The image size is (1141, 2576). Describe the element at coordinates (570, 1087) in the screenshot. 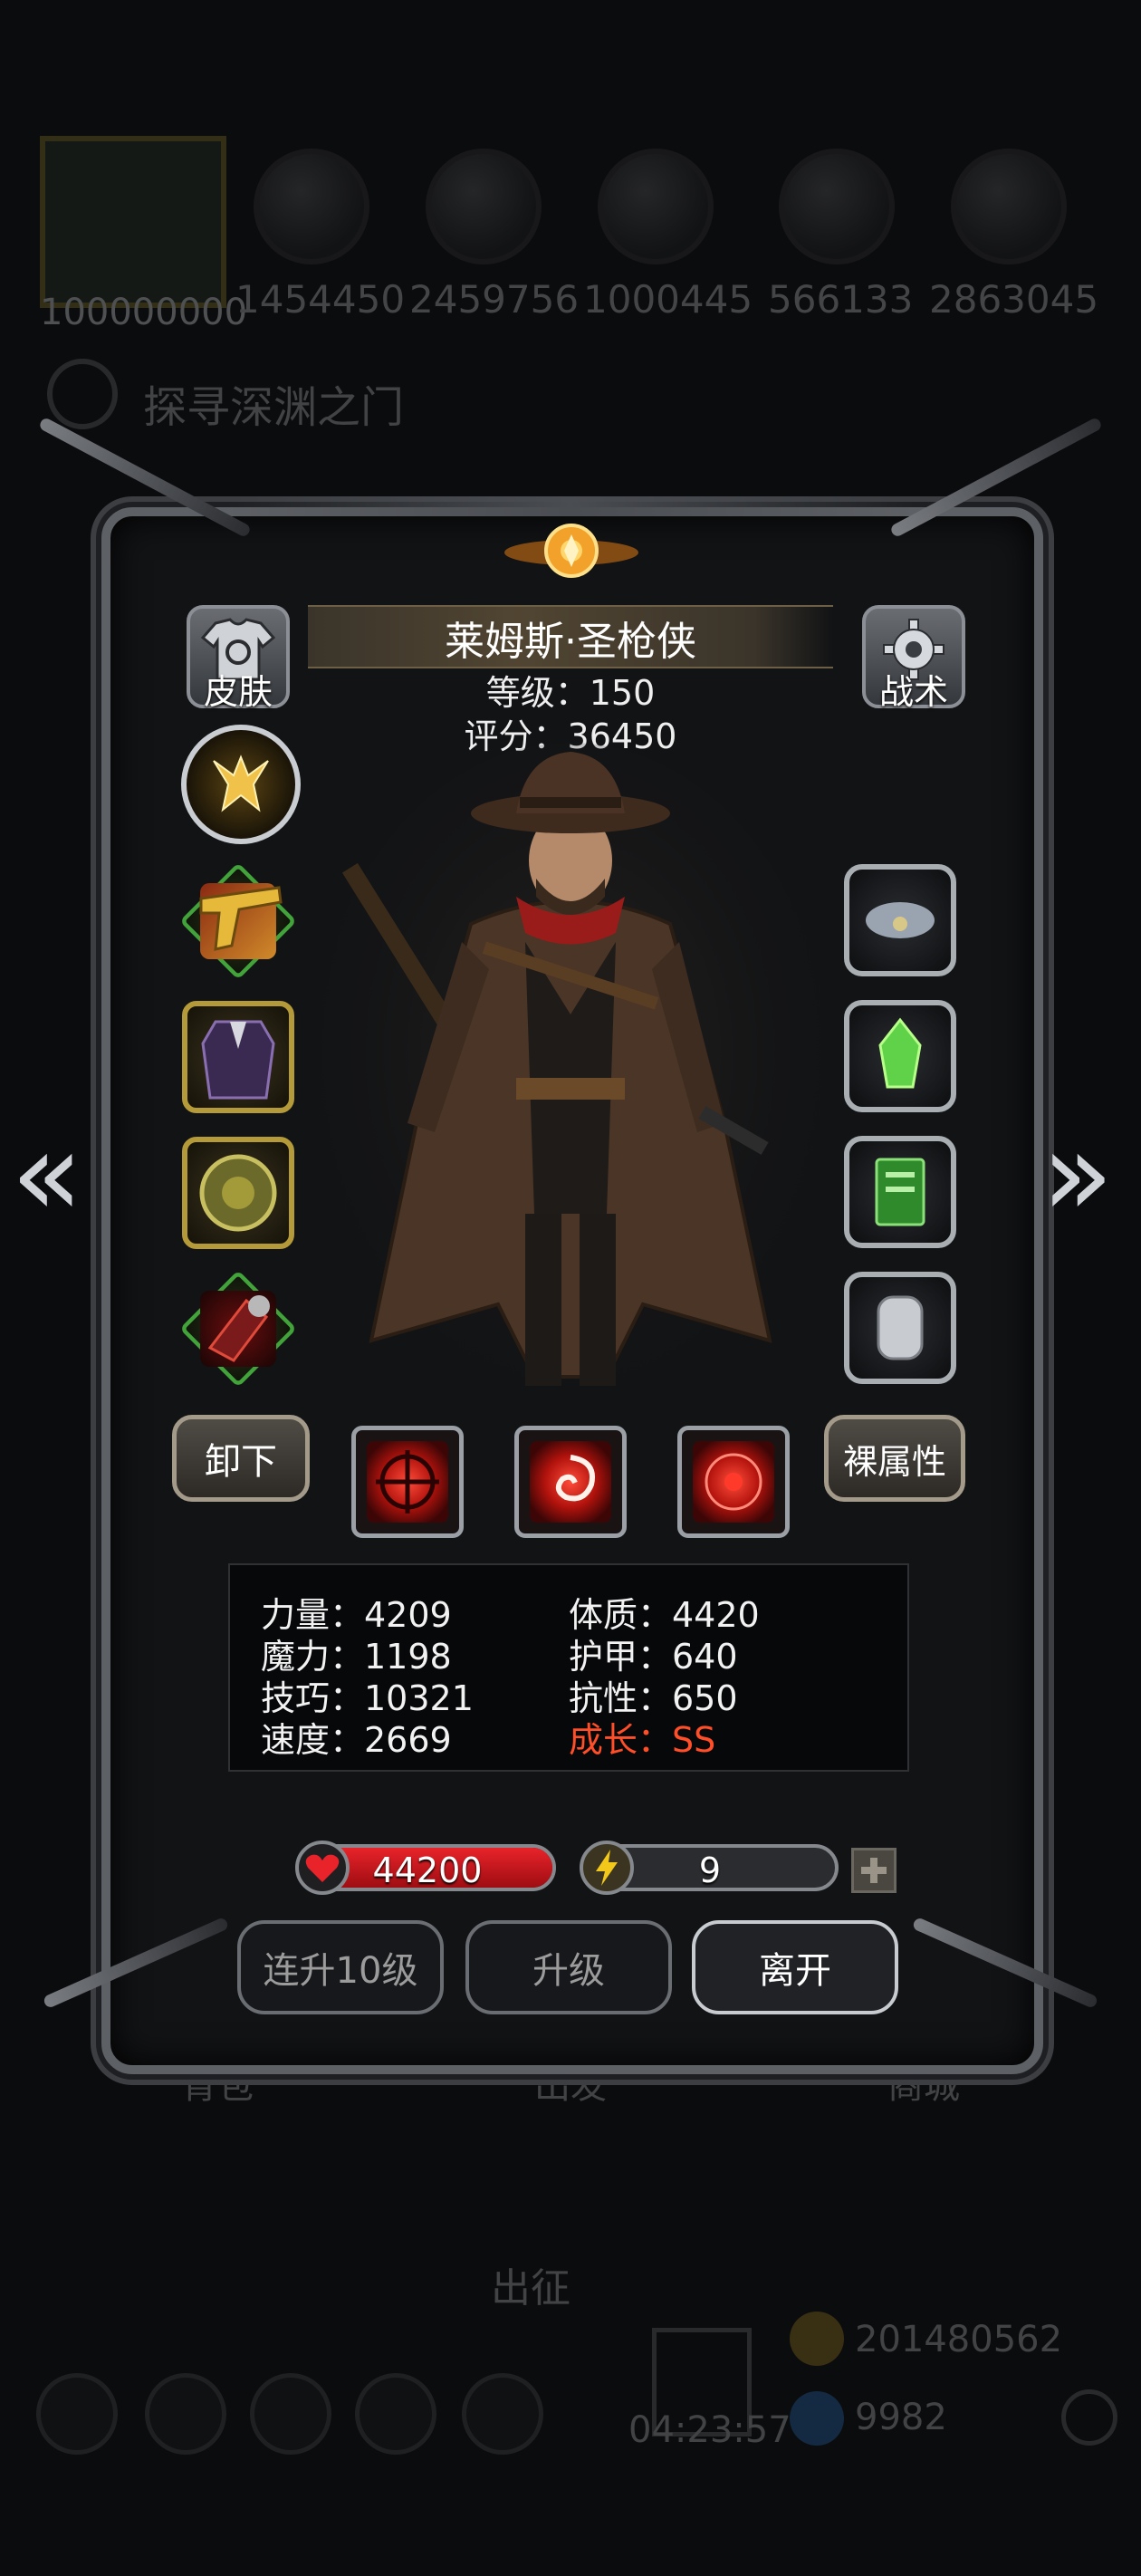

I see `hero-portrait` at that location.